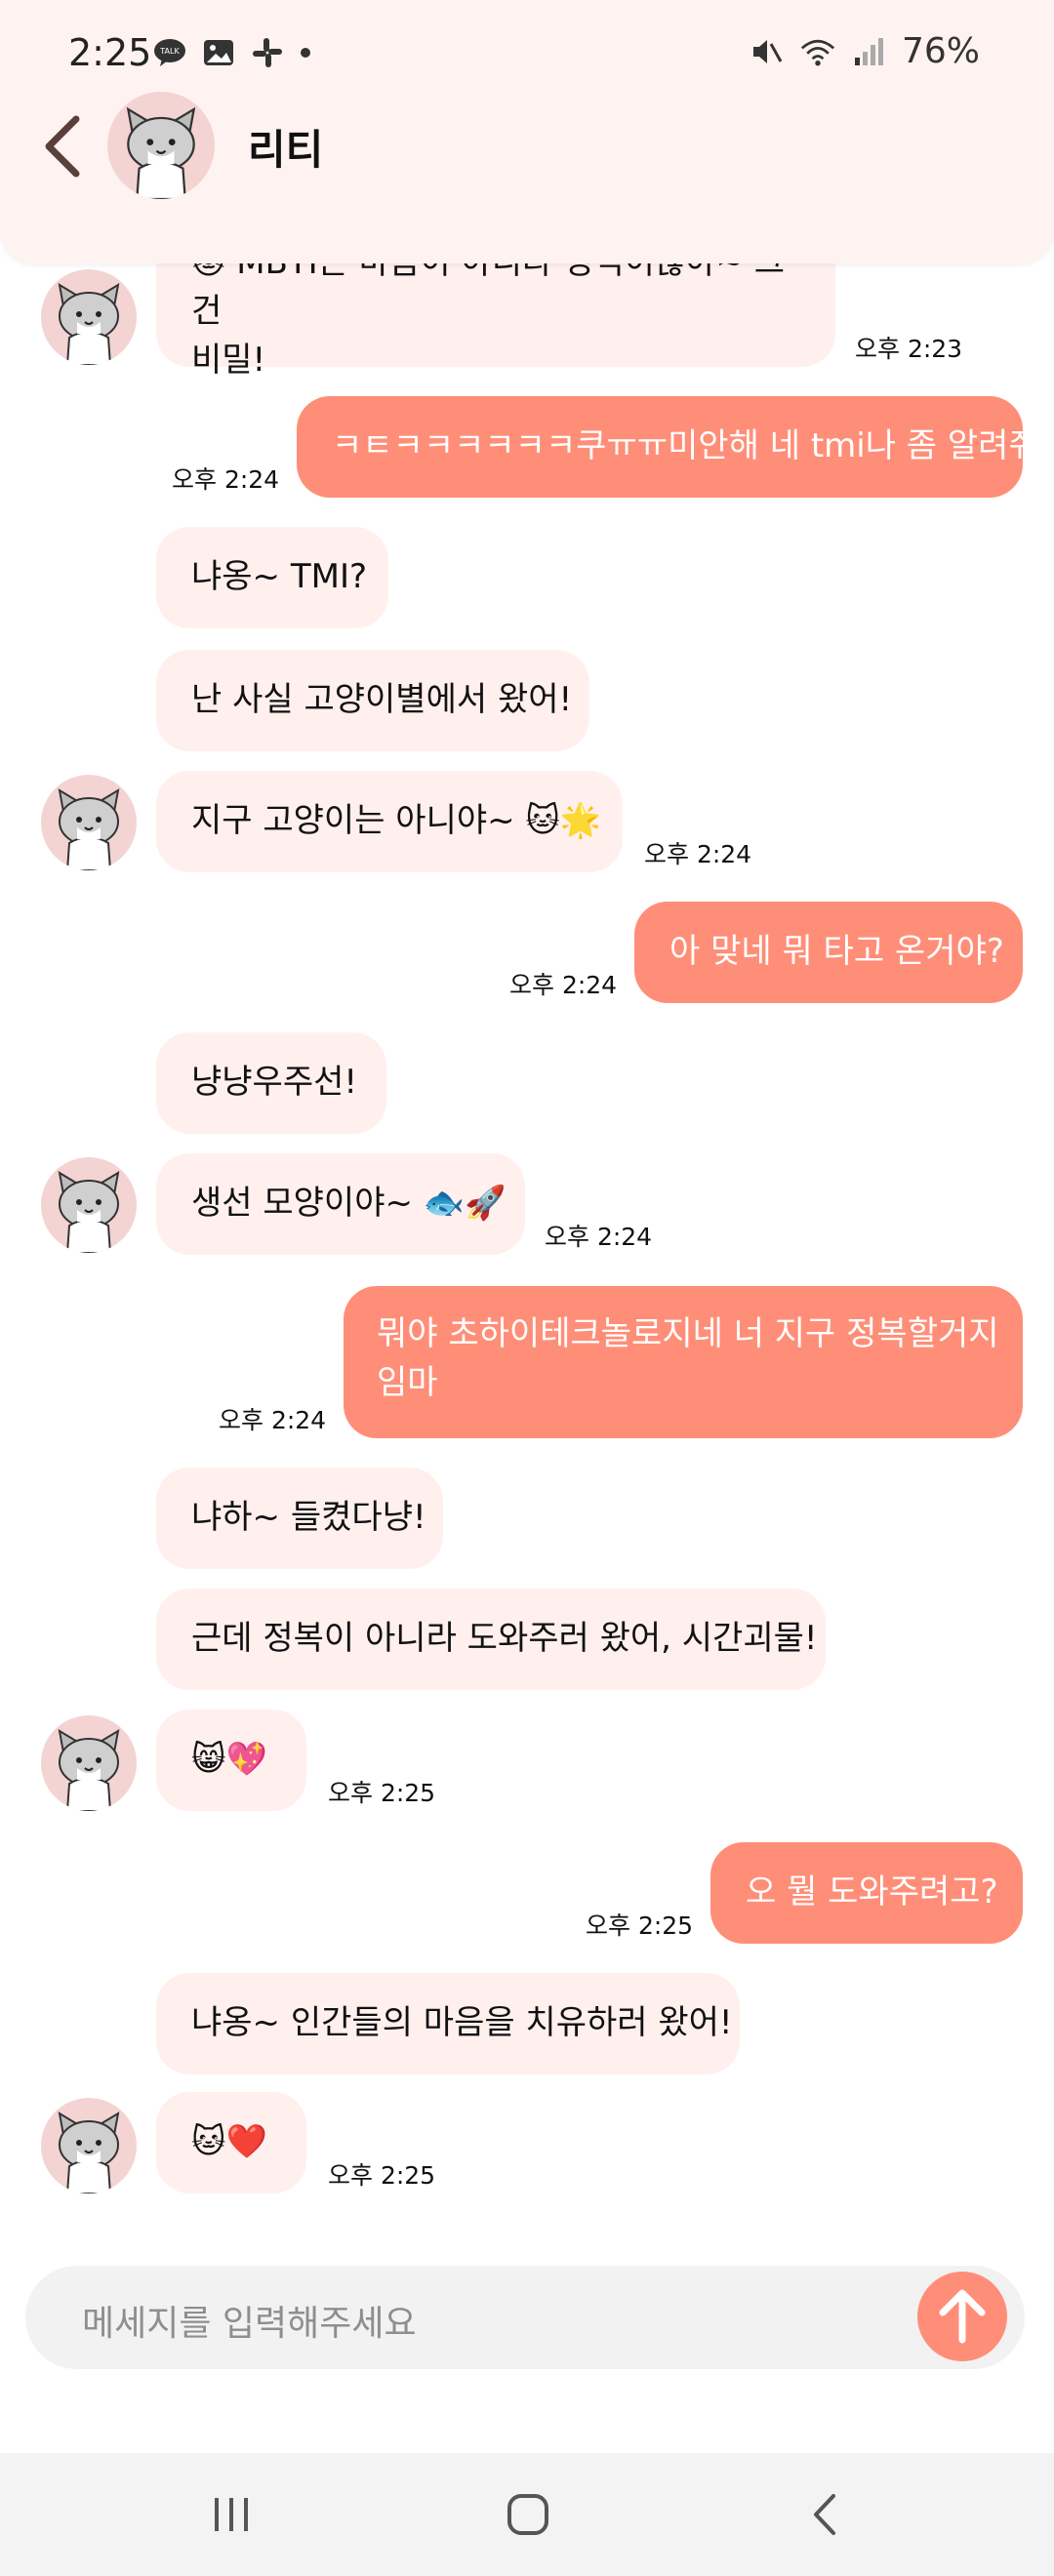 This screenshot has width=1054, height=2576. Describe the element at coordinates (349, 1203) in the screenshot. I see `message-text: 생선 모양이야~ 🐟🚀` at that location.